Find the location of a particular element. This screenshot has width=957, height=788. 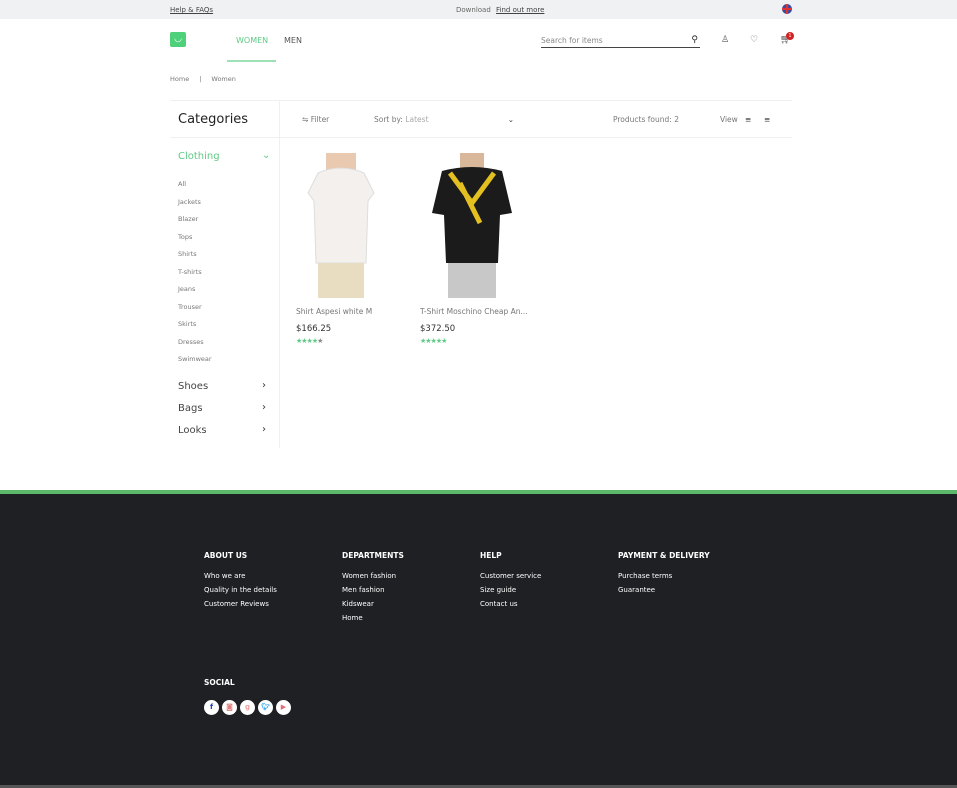

footer-link: Guarantee is located at coordinates (664, 590).